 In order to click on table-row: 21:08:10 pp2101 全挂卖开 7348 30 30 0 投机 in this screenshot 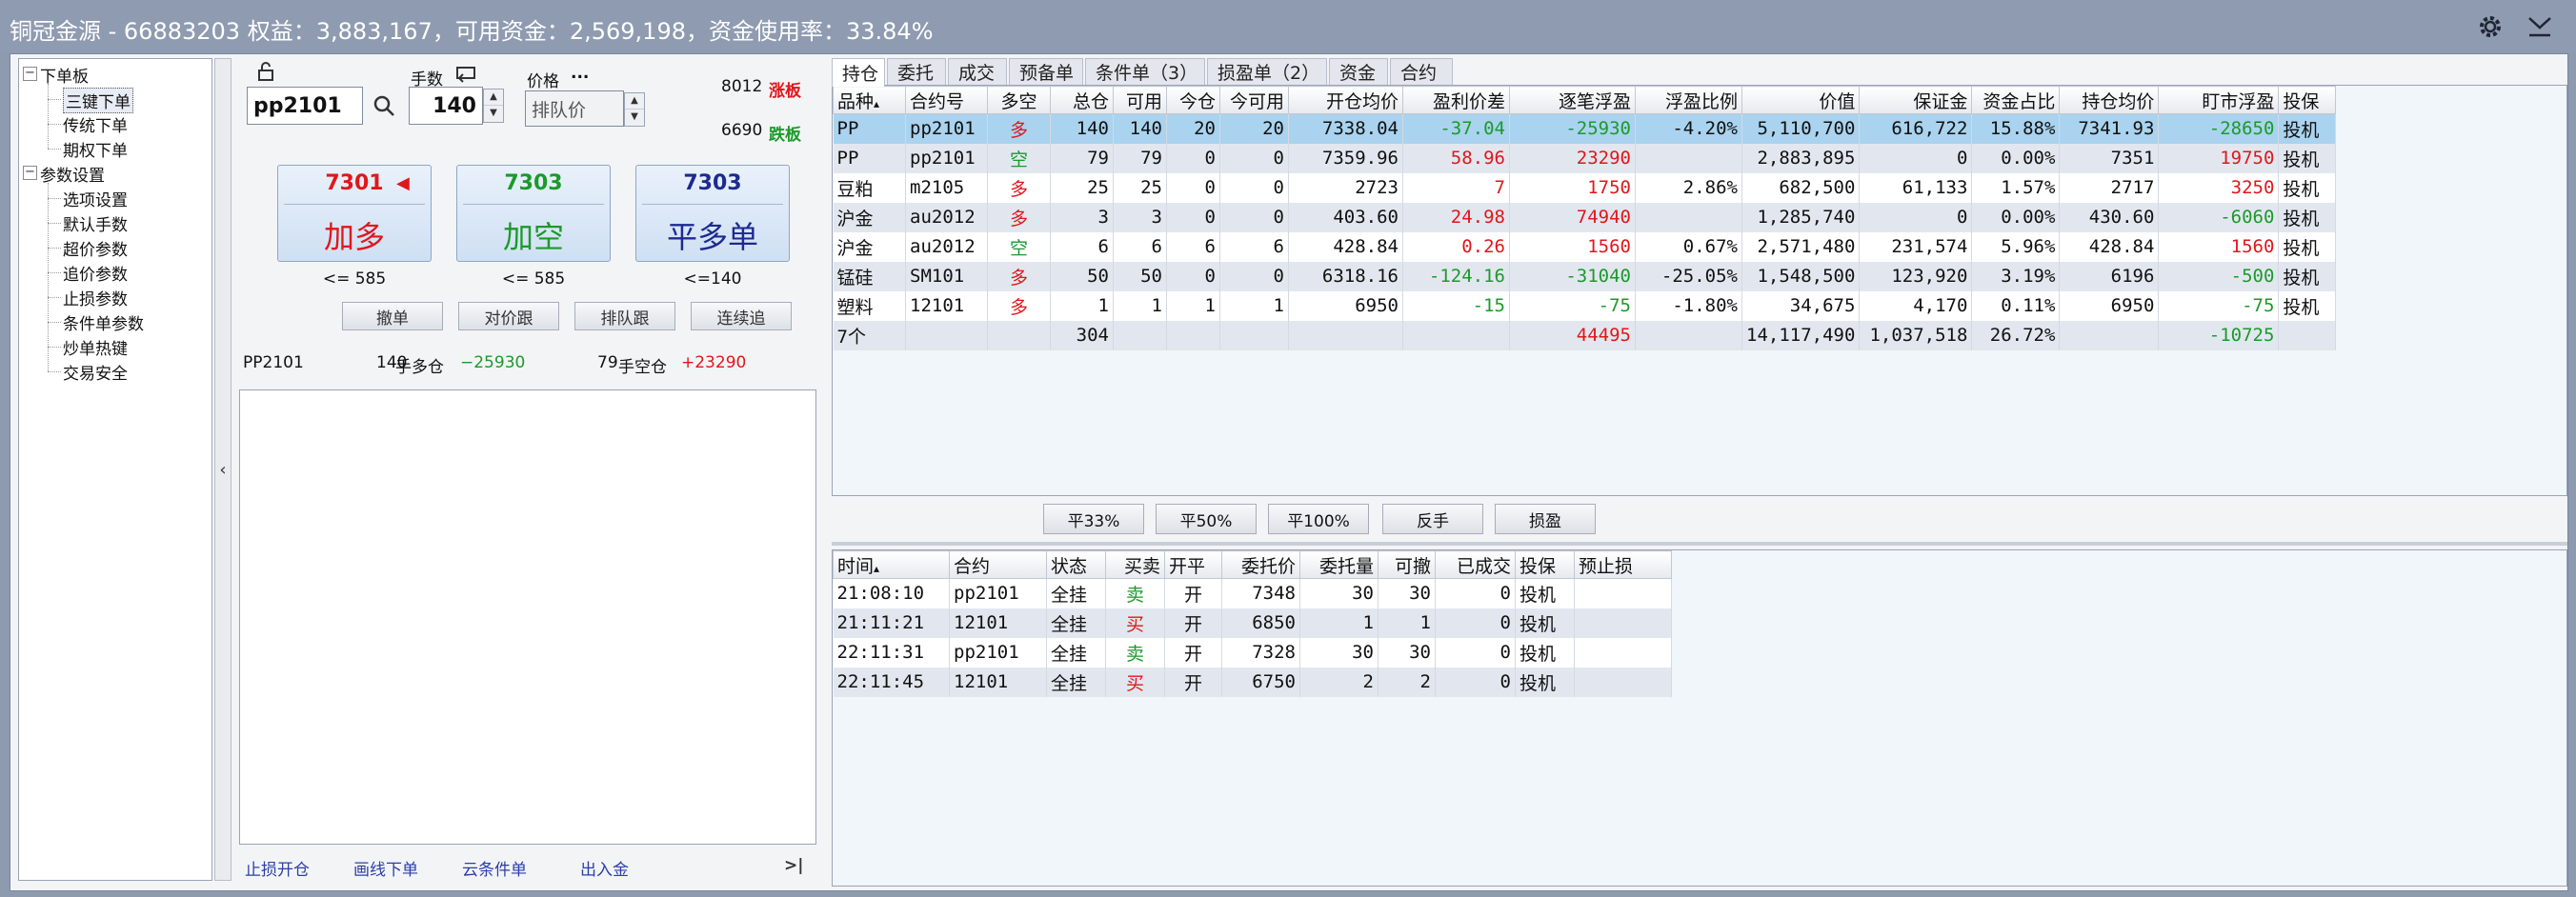, I will do `click(1252, 593)`.